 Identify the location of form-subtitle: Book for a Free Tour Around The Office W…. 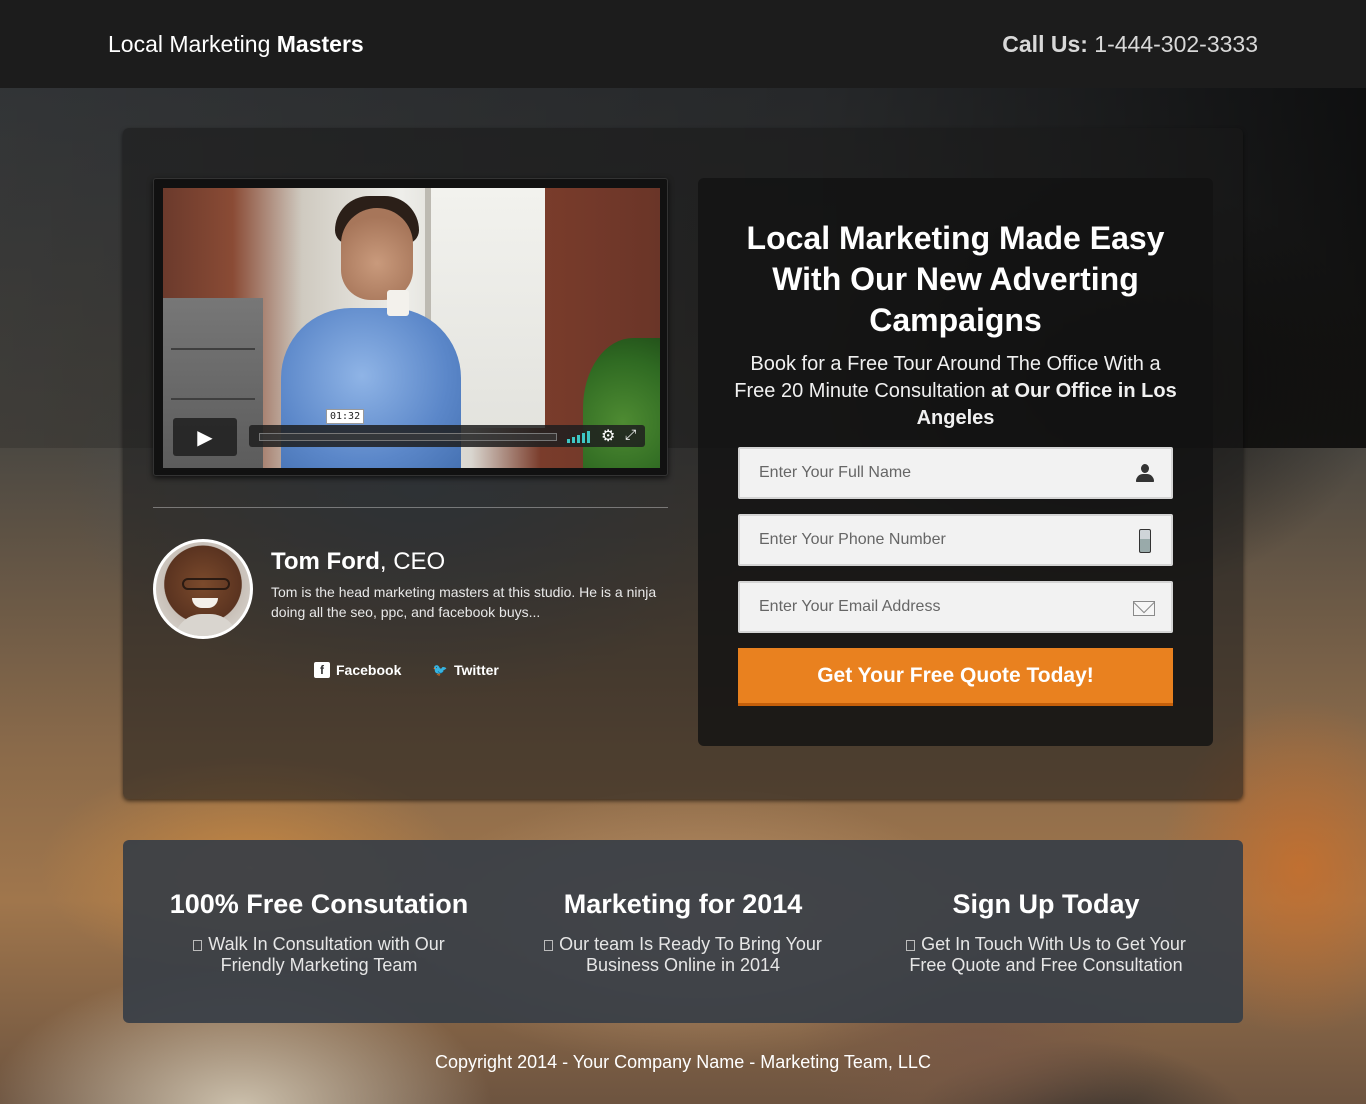
(955, 391).